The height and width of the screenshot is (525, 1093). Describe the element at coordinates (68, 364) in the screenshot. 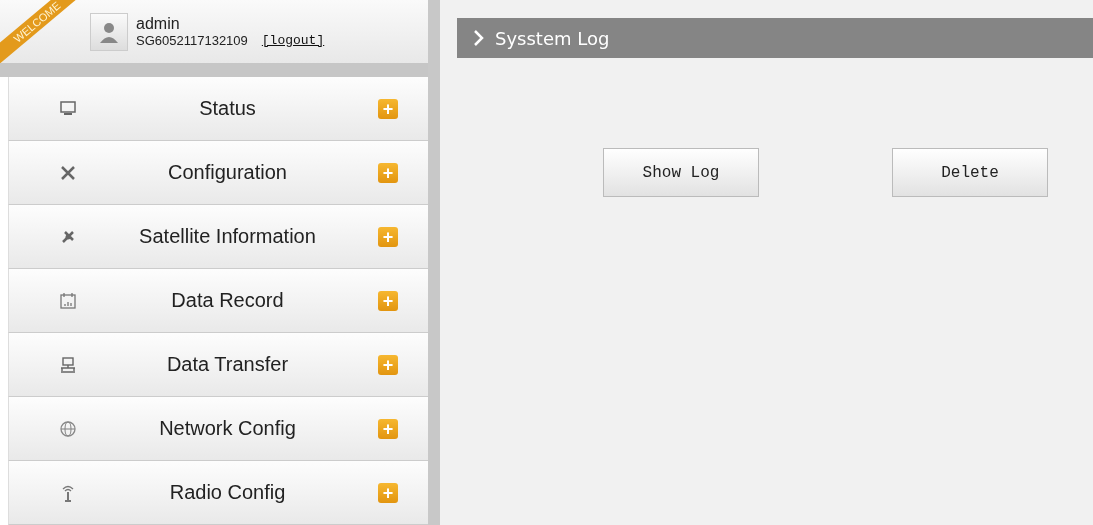

I see `network-icon` at that location.